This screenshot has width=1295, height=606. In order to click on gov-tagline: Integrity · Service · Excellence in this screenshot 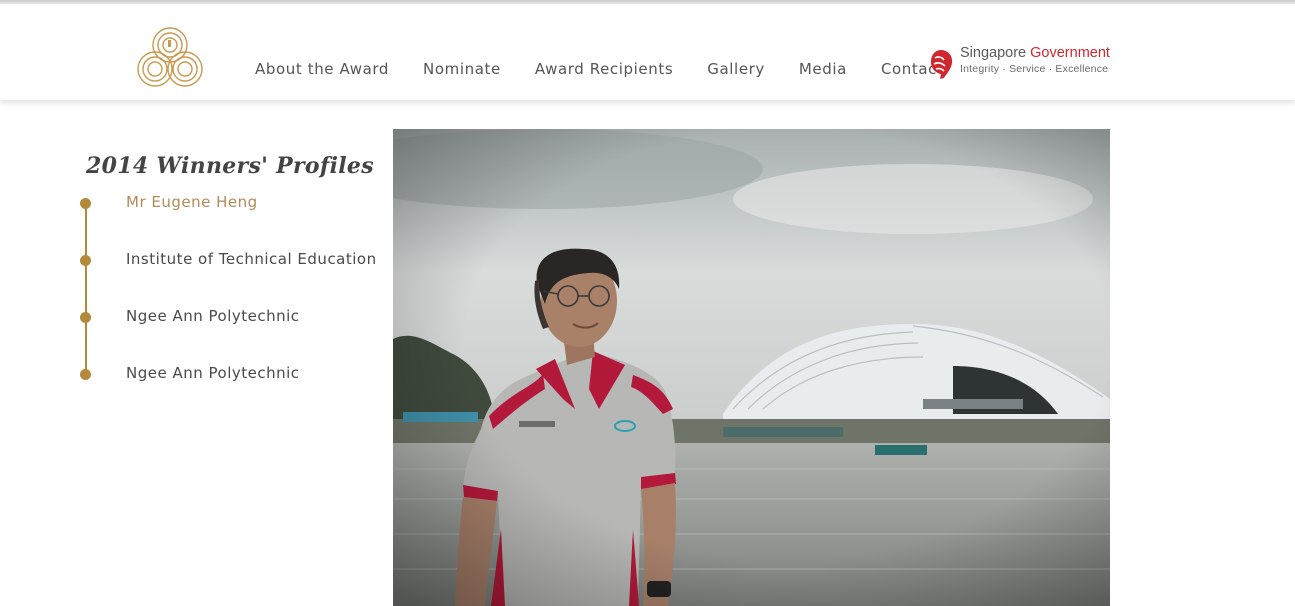, I will do `click(1034, 69)`.